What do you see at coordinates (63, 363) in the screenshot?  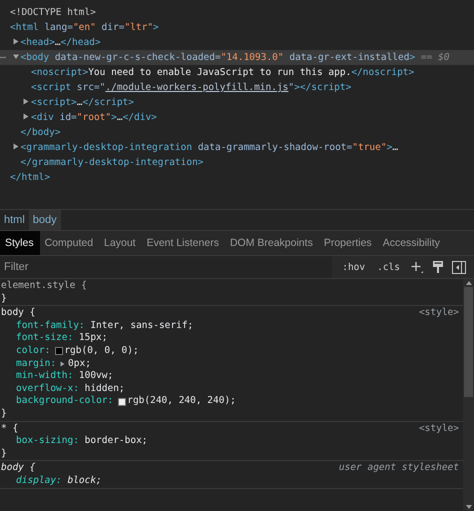 I see `expand-arrow-icon` at bounding box center [63, 363].